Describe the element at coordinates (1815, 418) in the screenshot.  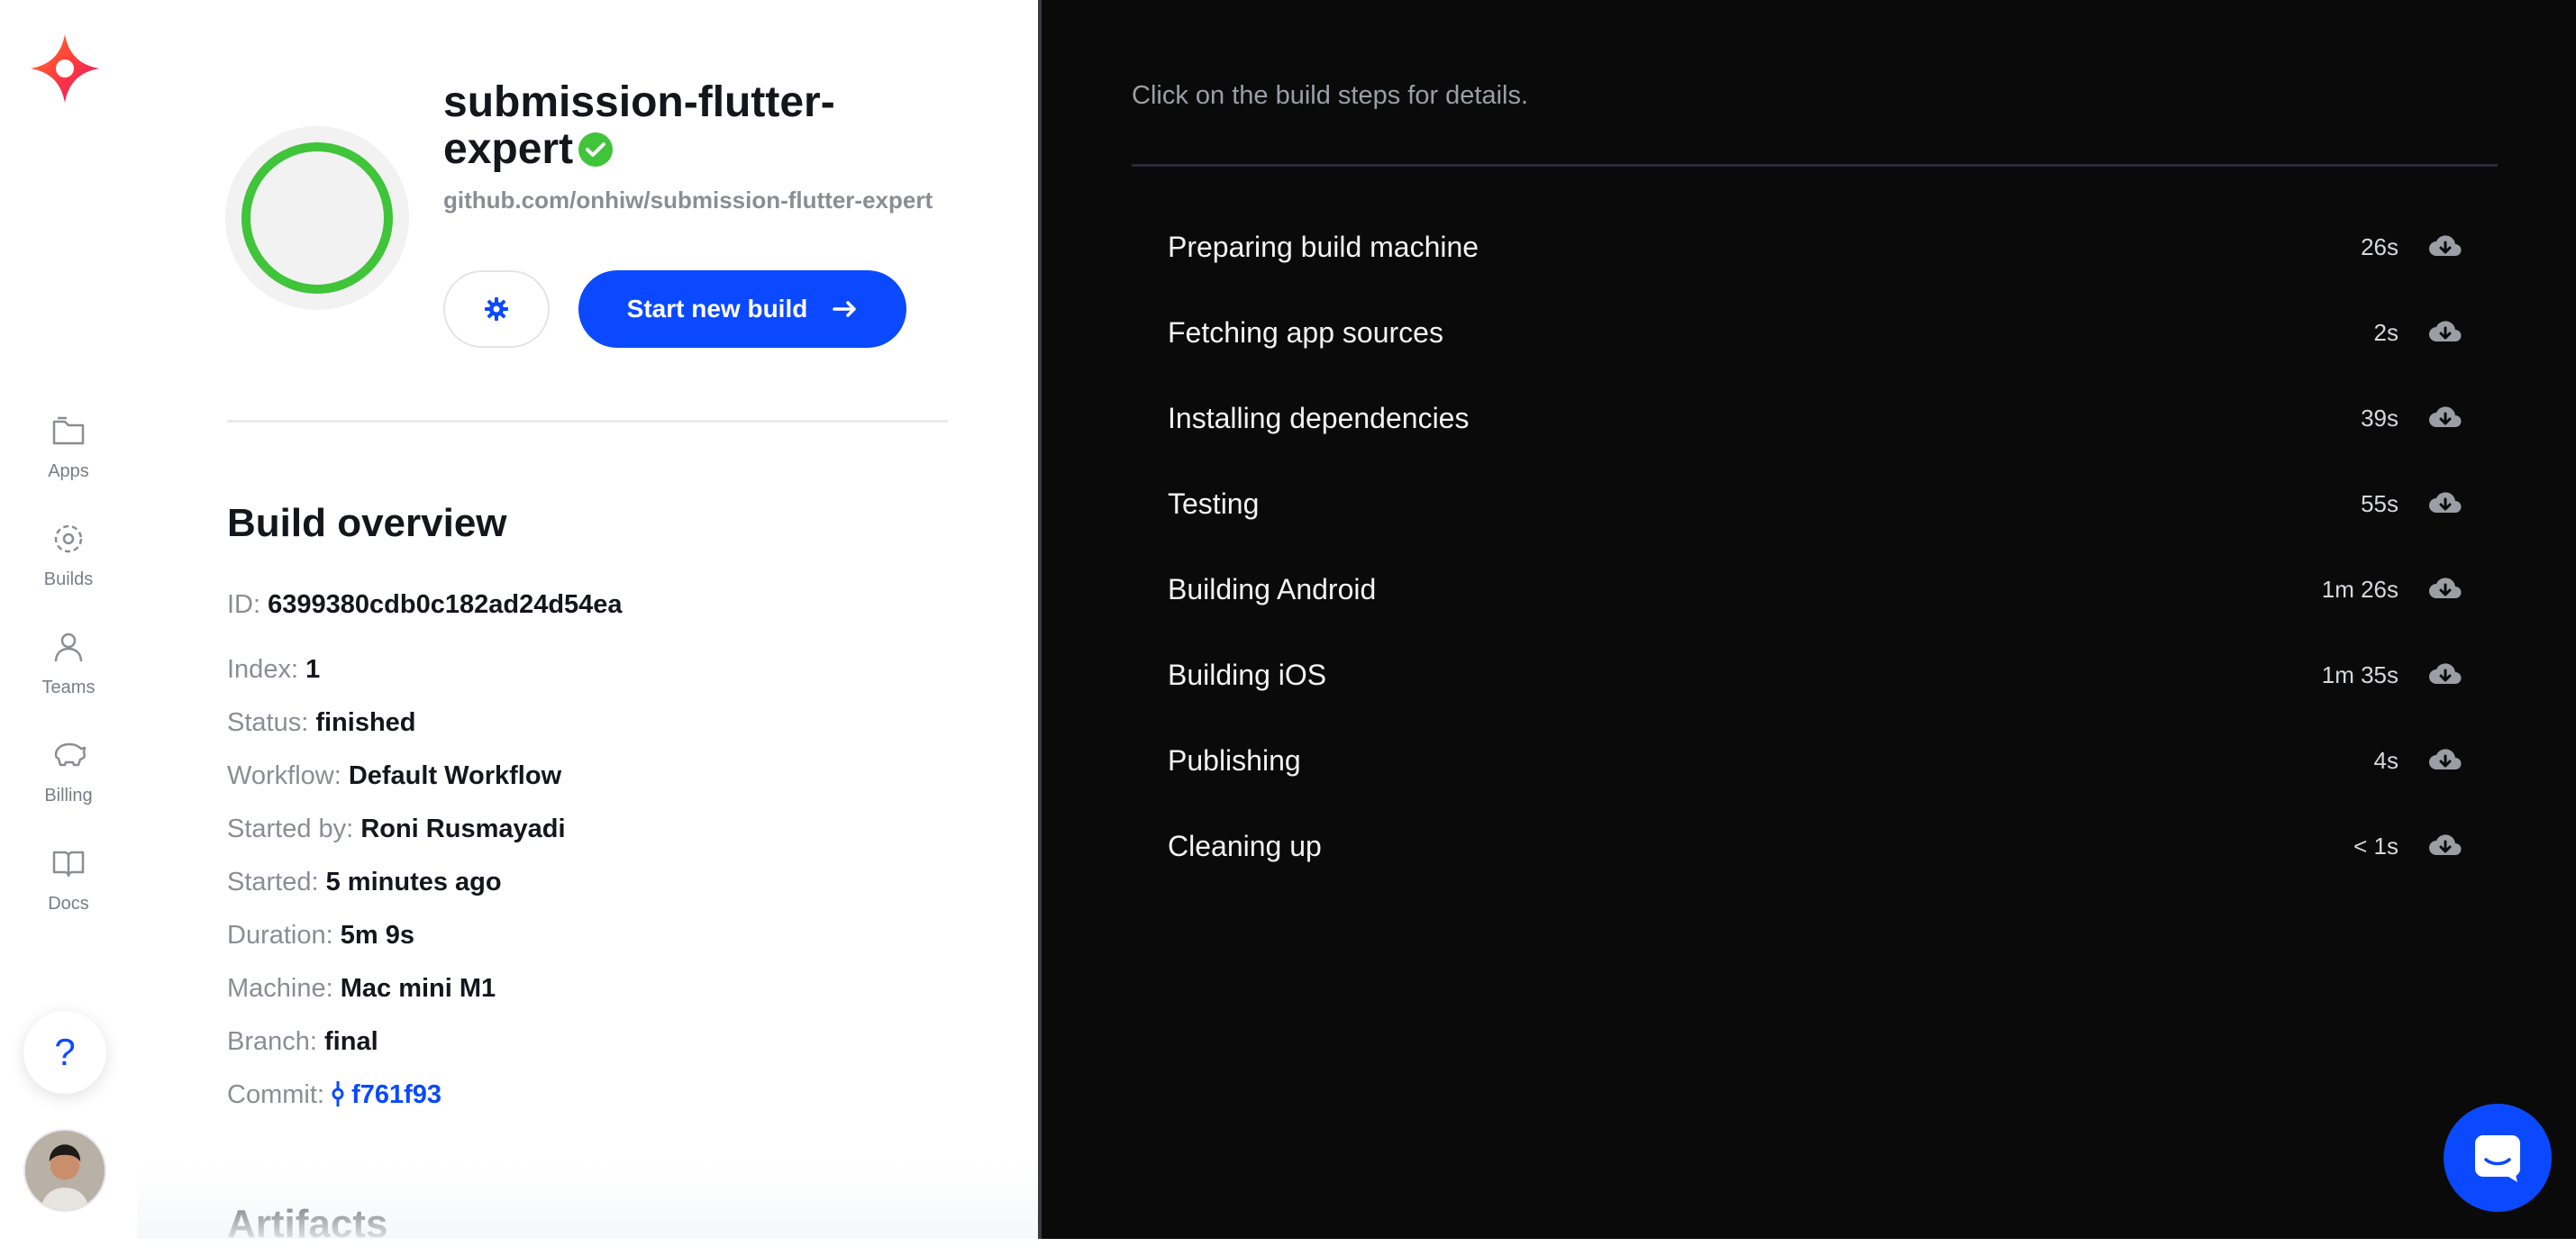
I see `build-step-row: Installing dependencies 39s` at that location.